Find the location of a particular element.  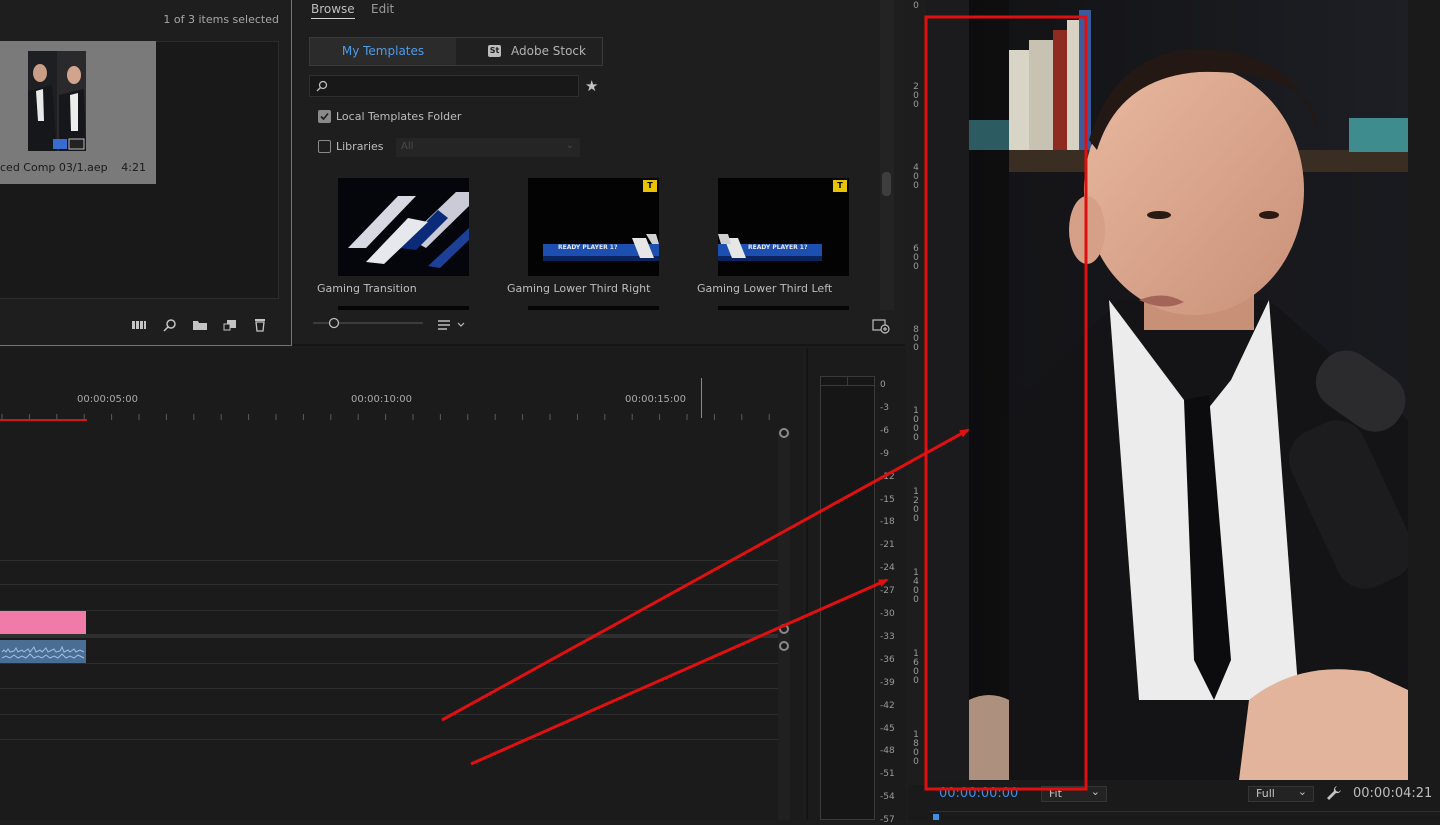

new-item-icon is located at coordinates (230, 325).